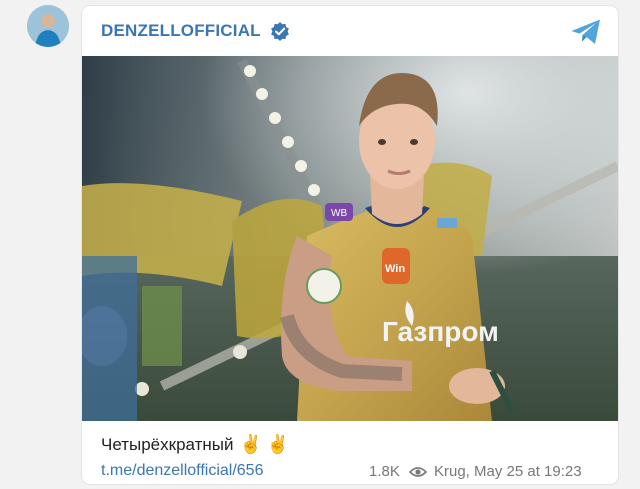  I want to click on jersey-sponsor-text: Газпром, so click(440, 331).